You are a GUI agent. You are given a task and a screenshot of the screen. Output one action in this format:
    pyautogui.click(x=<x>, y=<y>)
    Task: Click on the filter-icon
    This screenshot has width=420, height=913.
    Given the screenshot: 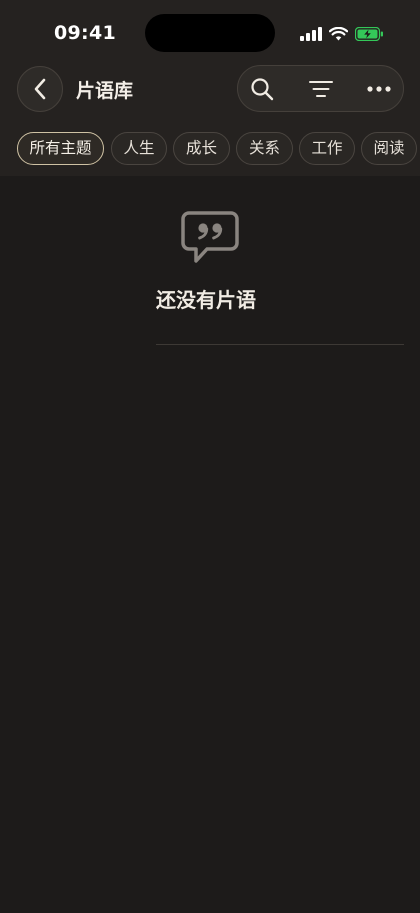 What is the action you would take?
    pyautogui.click(x=321, y=89)
    